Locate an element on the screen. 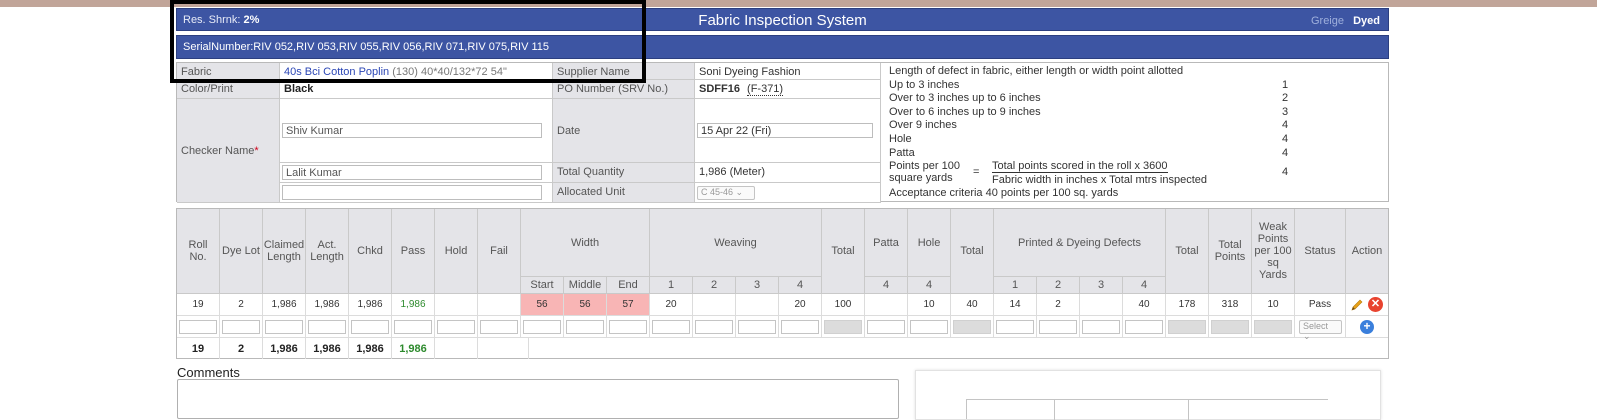  checker-input-1: Shiv Kumar is located at coordinates (412, 130).